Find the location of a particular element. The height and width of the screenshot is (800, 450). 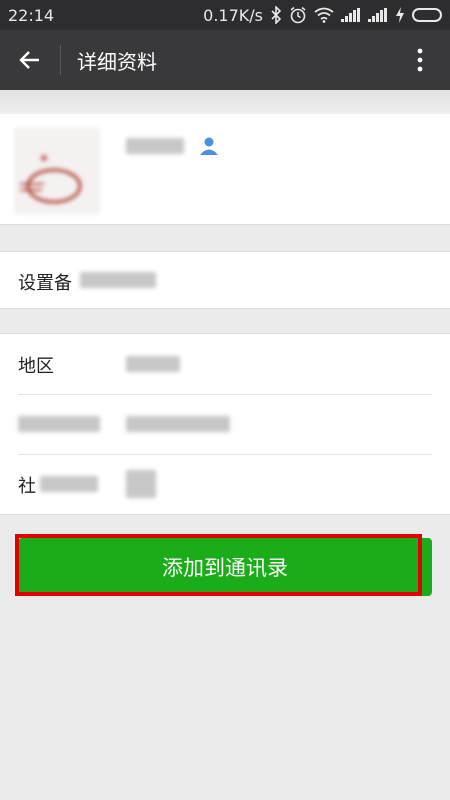

wifi-icon is located at coordinates (324, 15).